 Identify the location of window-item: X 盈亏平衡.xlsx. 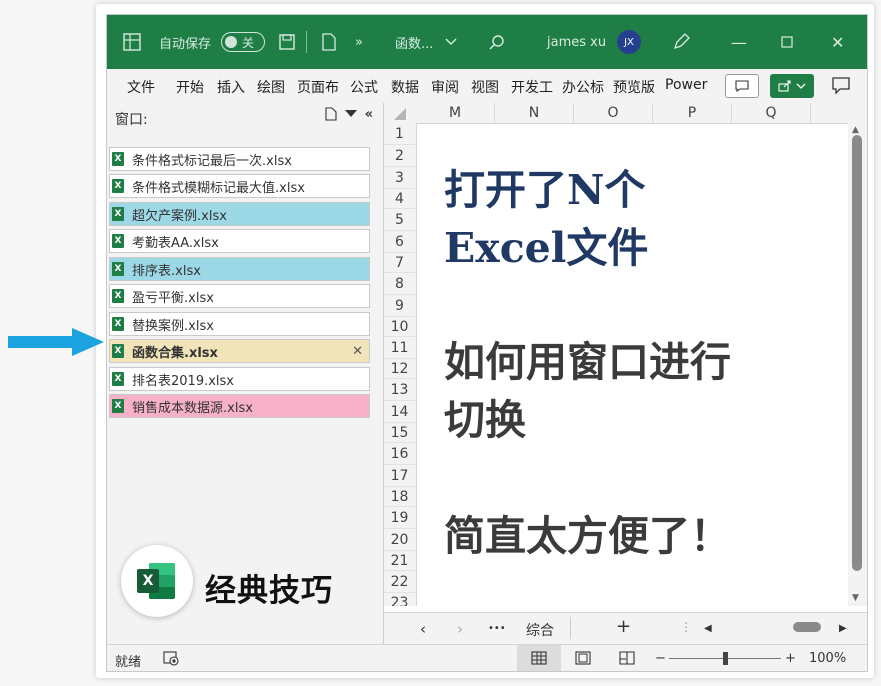
(239, 296).